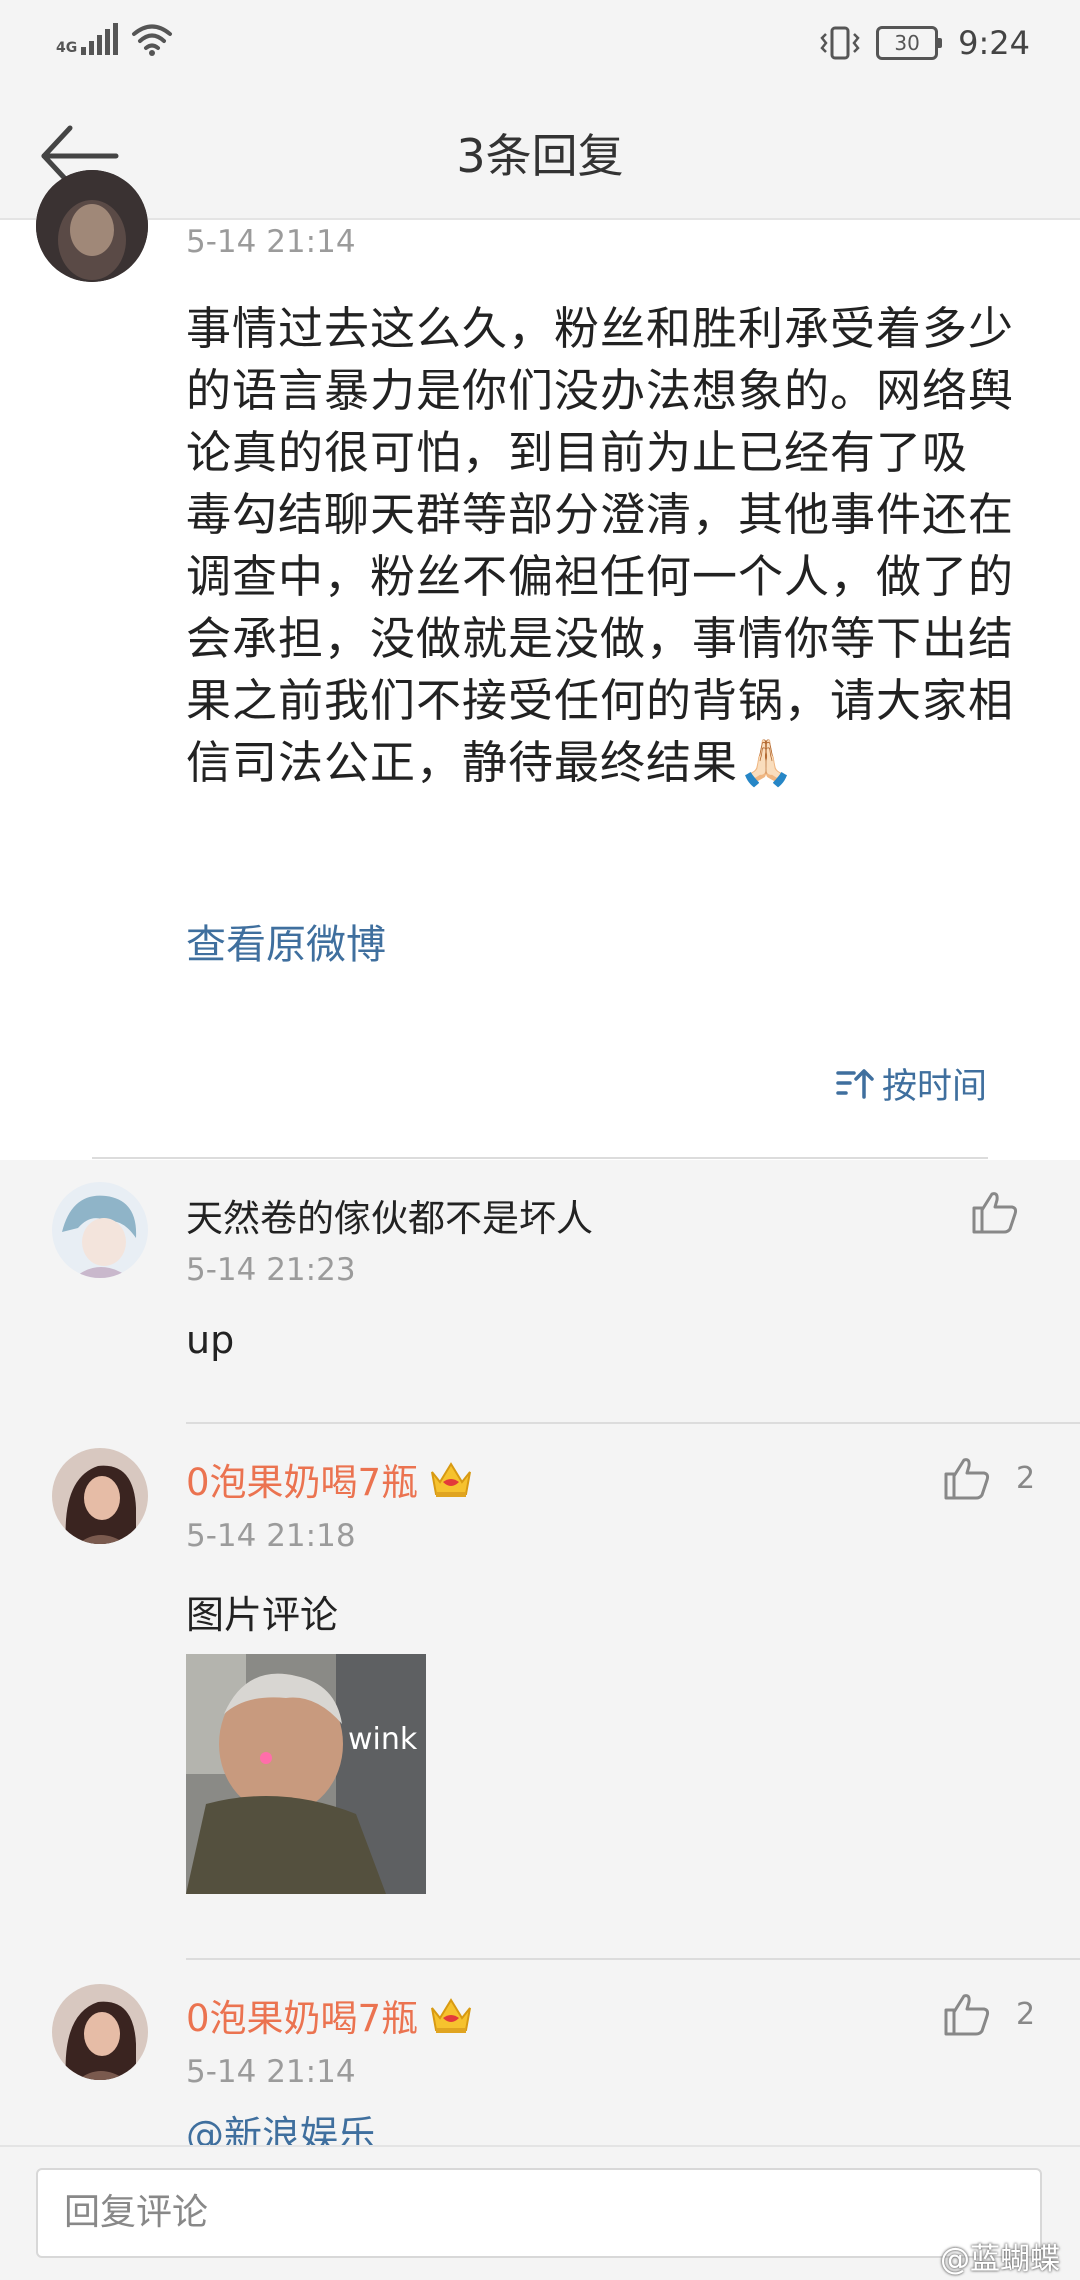 Image resolution: width=1080 pixels, height=2280 pixels. What do you see at coordinates (152, 40) in the screenshot?
I see `wifi-icon` at bounding box center [152, 40].